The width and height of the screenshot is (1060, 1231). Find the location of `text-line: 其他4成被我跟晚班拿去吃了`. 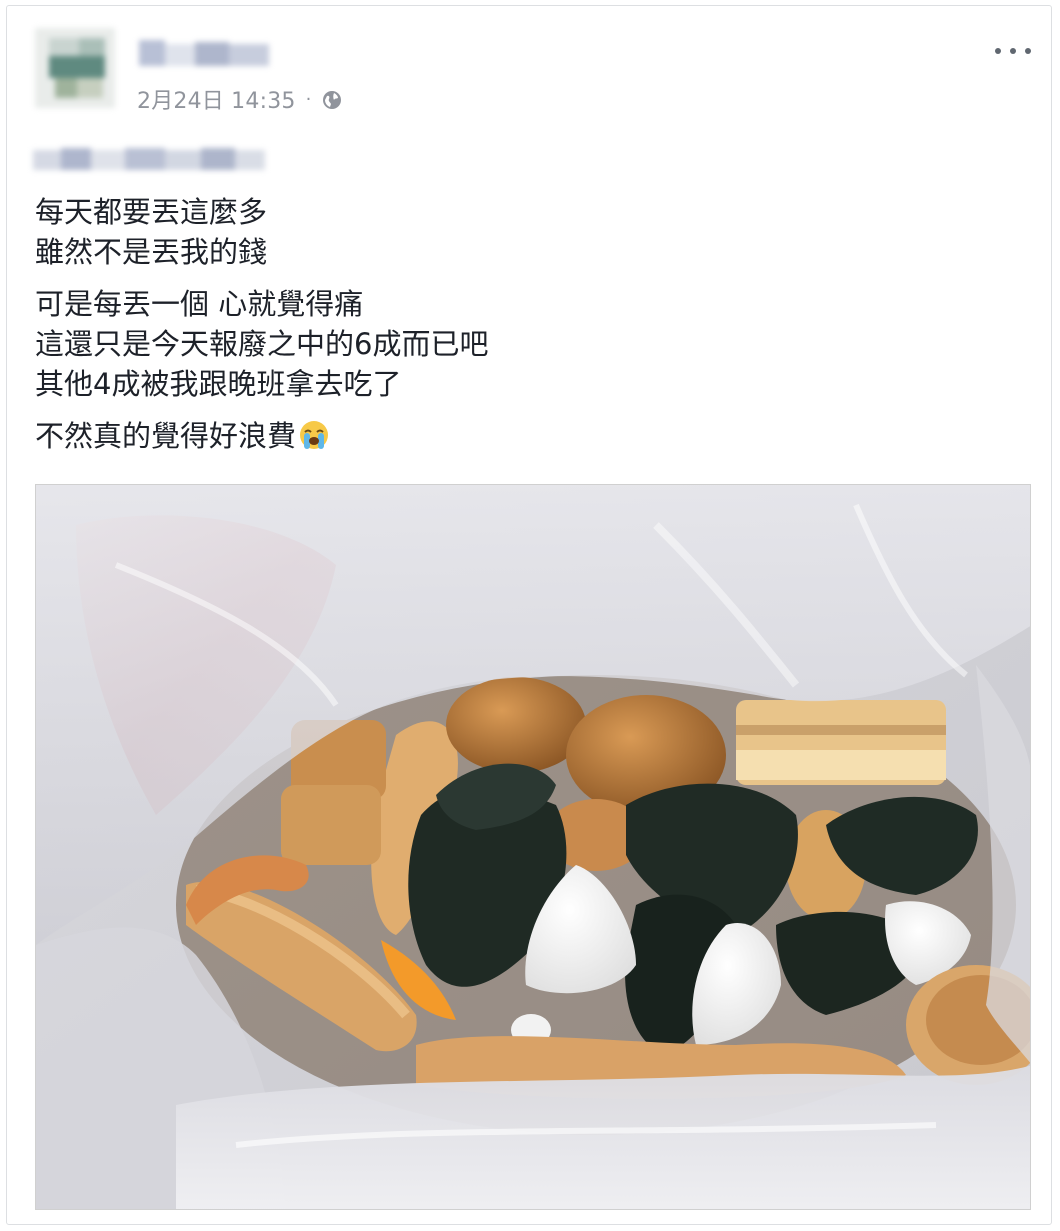

text-line: 其他4成被我跟晚班拿去吃了 is located at coordinates (218, 384).